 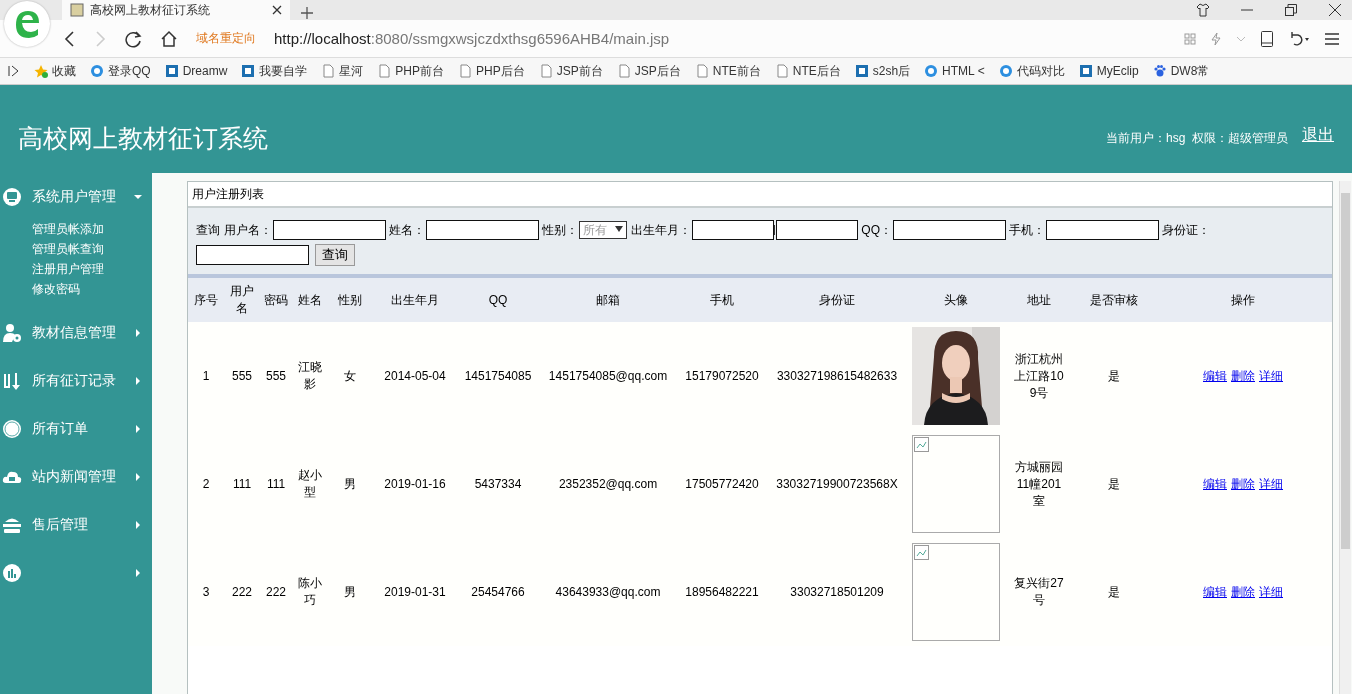 What do you see at coordinates (307, 13) in the screenshot?
I see `new-tab-icon` at bounding box center [307, 13].